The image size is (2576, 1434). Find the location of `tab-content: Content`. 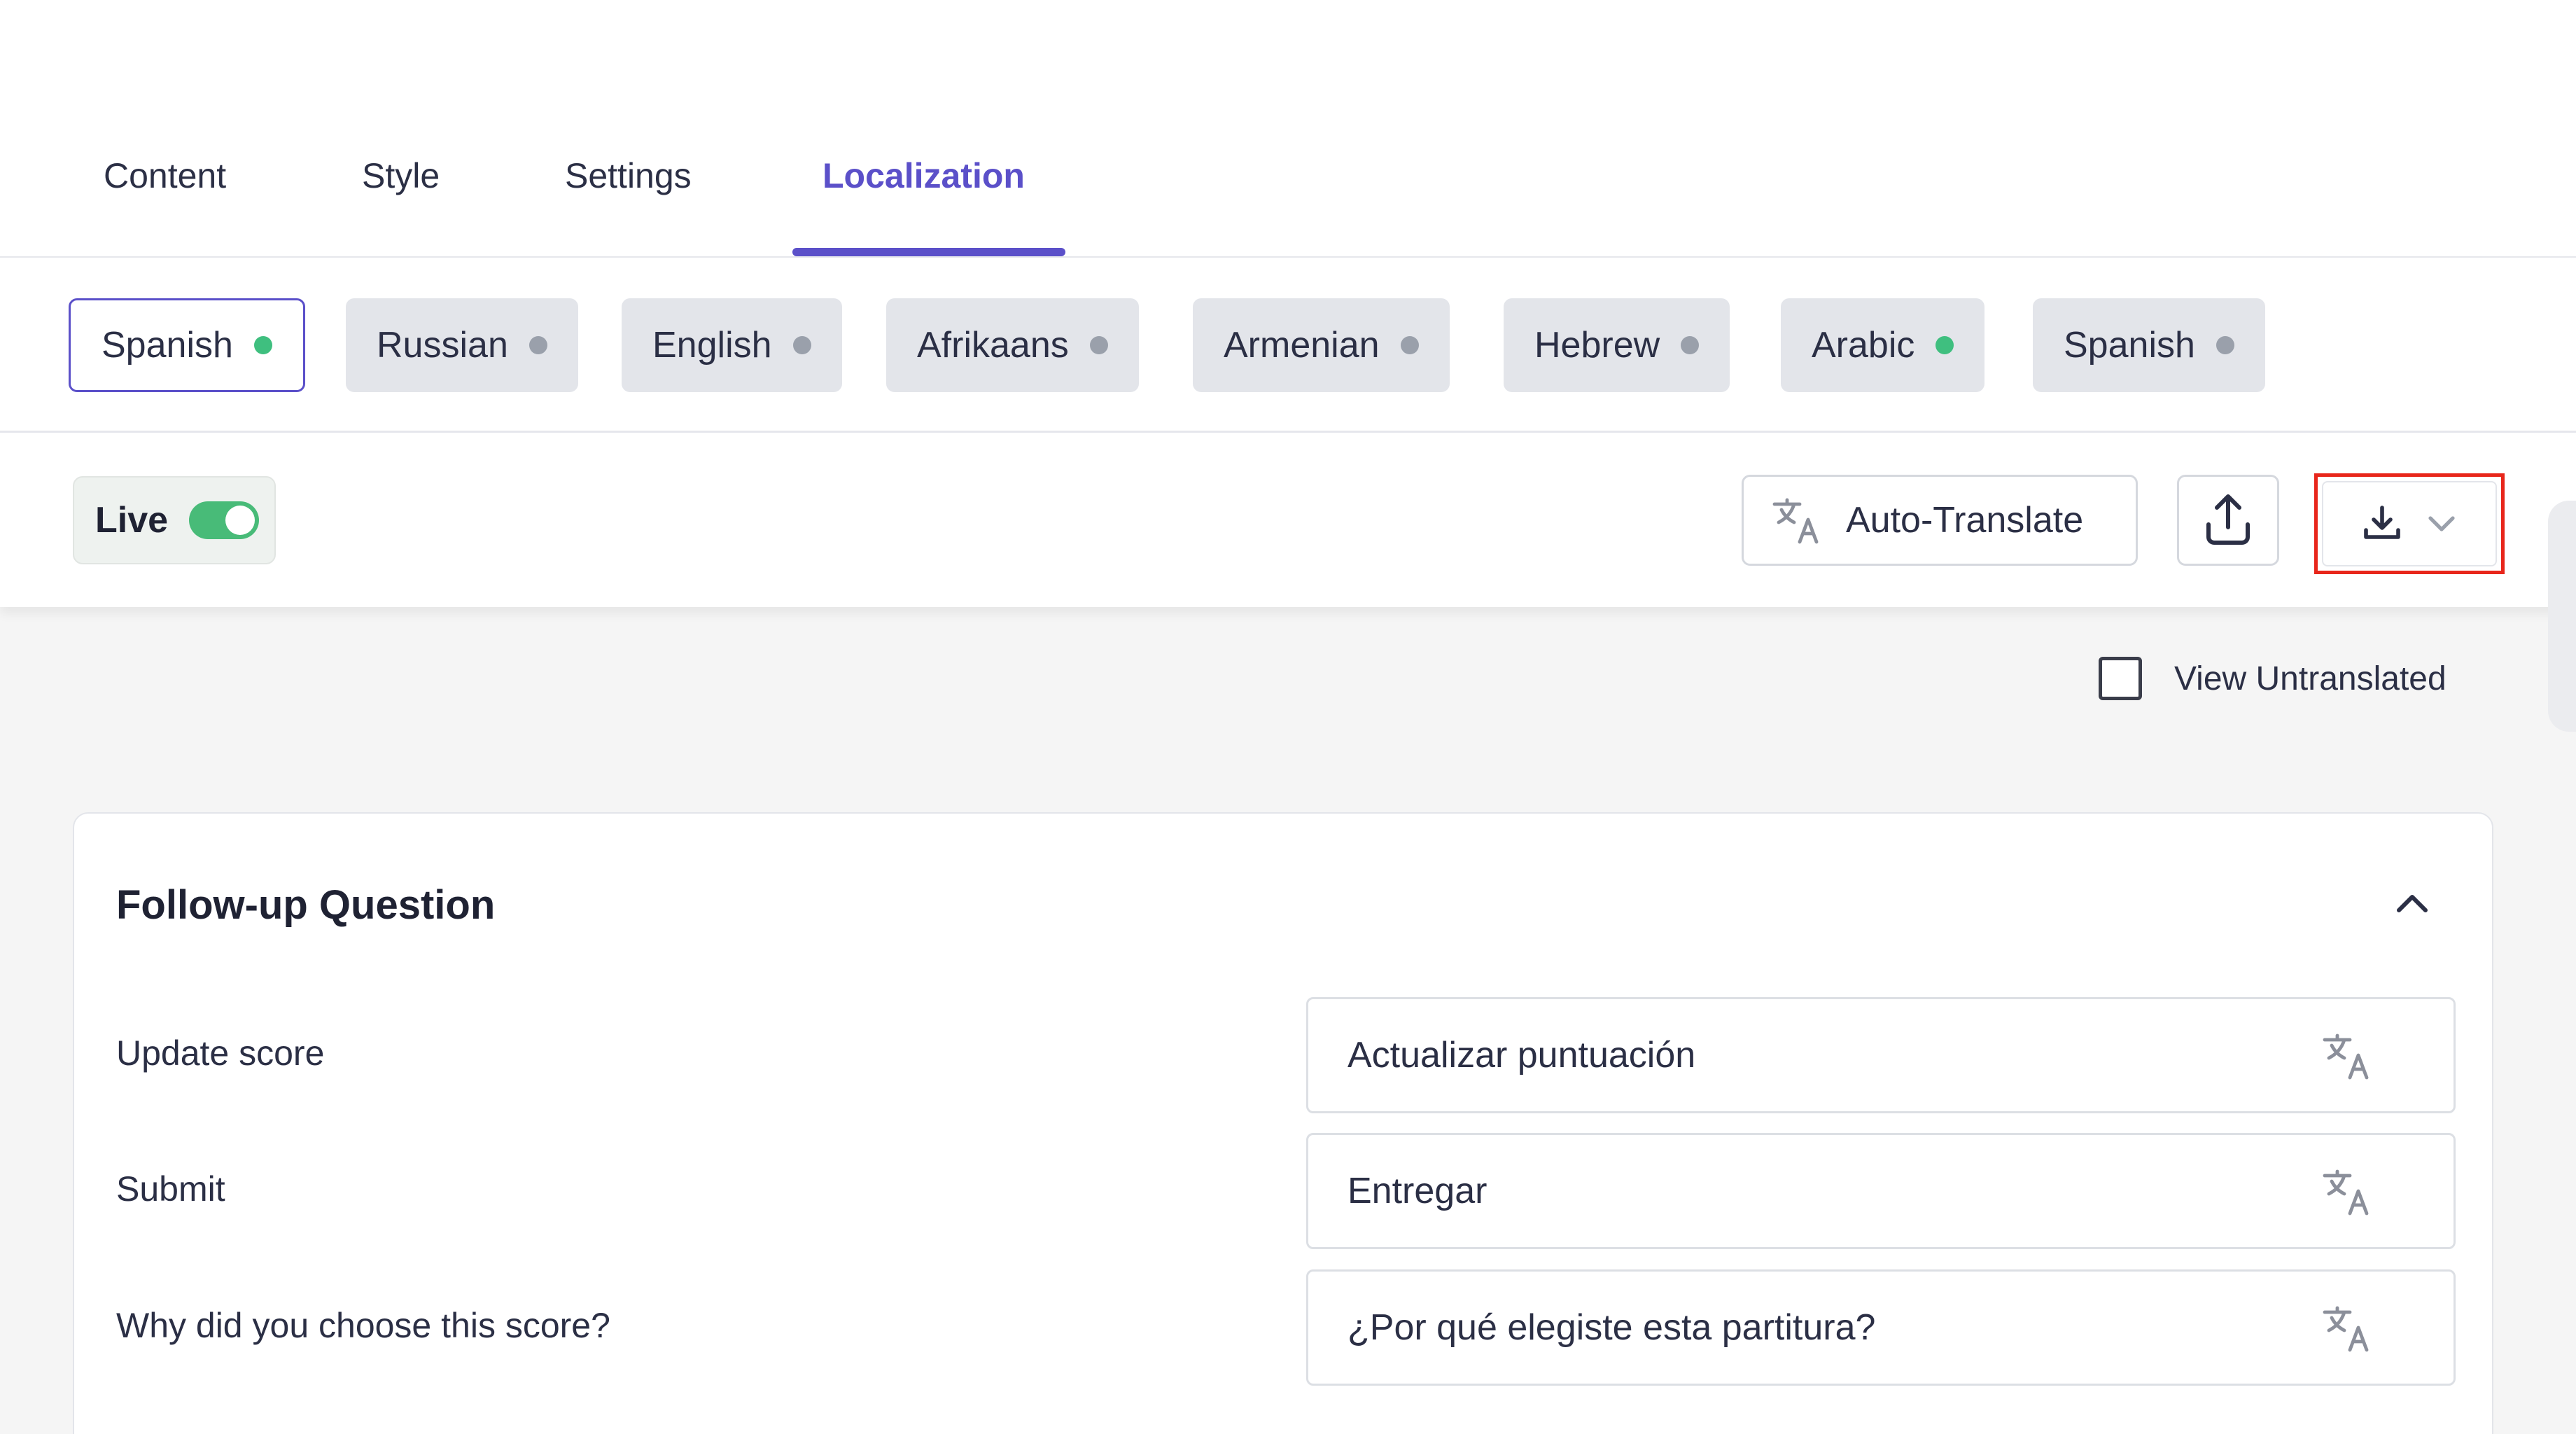

tab-content: Content is located at coordinates (165, 175).